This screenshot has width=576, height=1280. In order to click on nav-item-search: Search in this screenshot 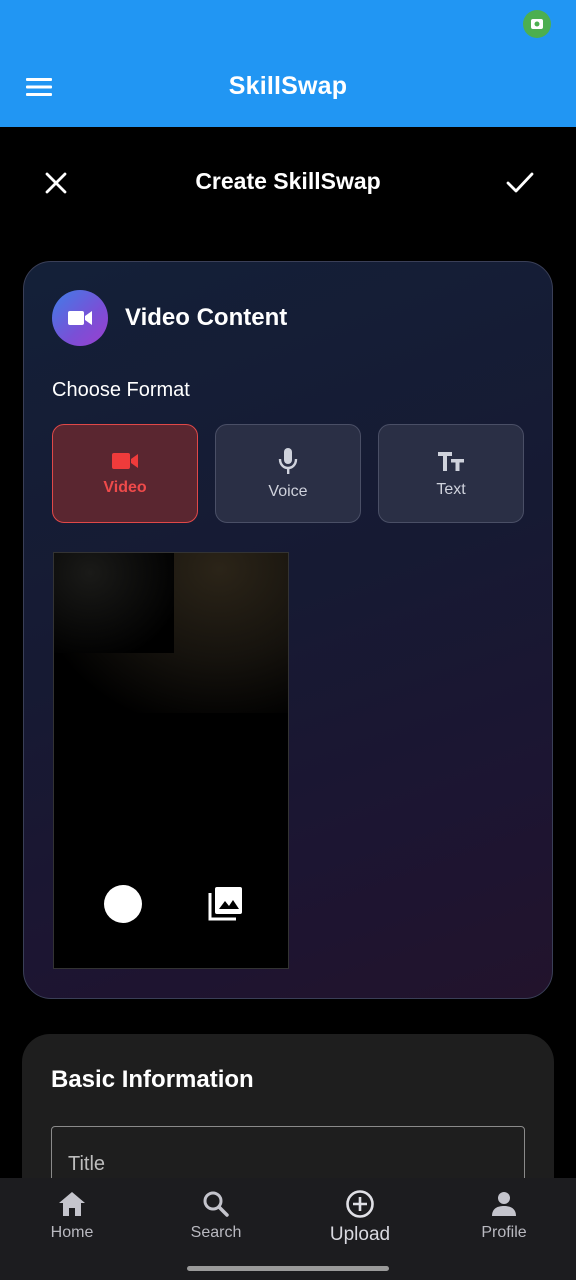, I will do `click(216, 1216)`.